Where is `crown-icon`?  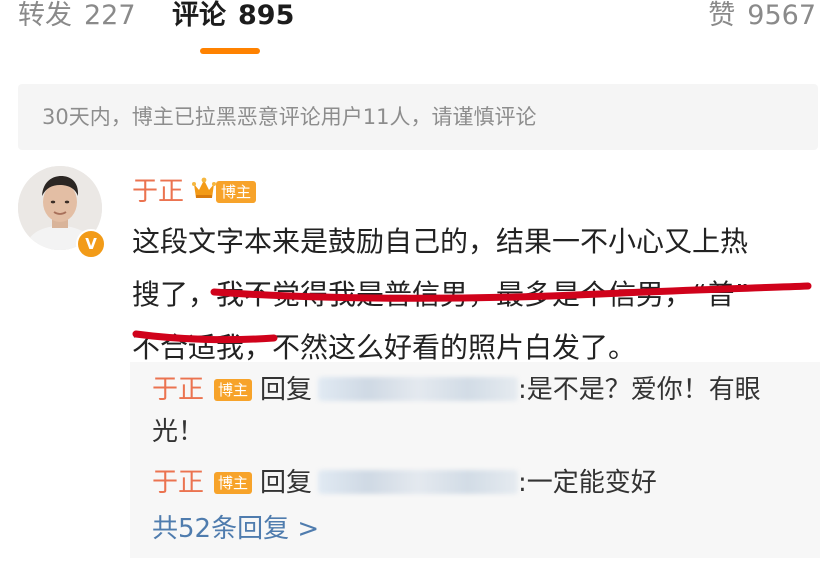 crown-icon is located at coordinates (204, 187).